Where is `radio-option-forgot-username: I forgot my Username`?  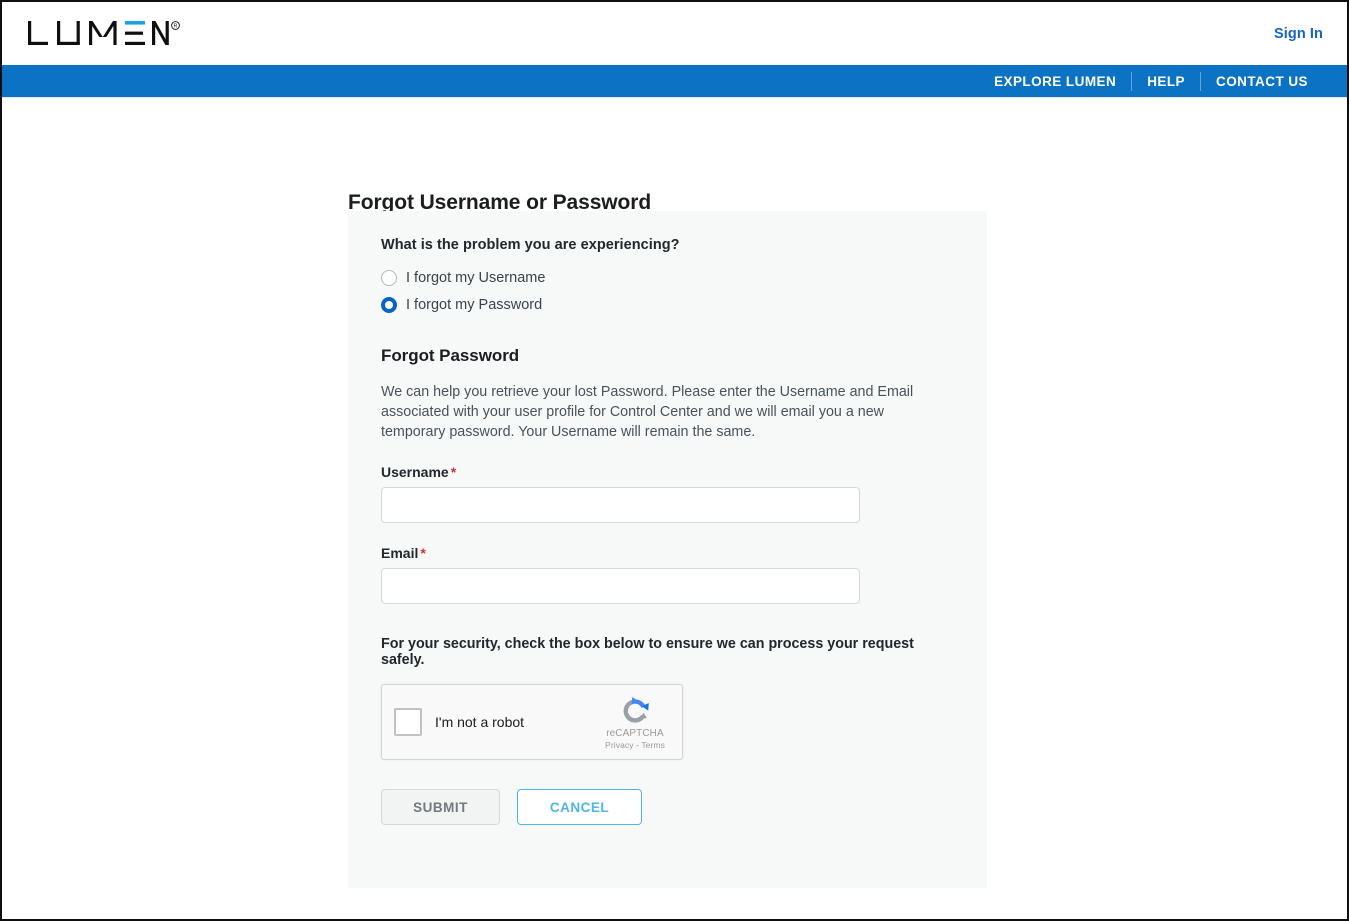
radio-option-forgot-username: I forgot my Username is located at coordinates (667, 277).